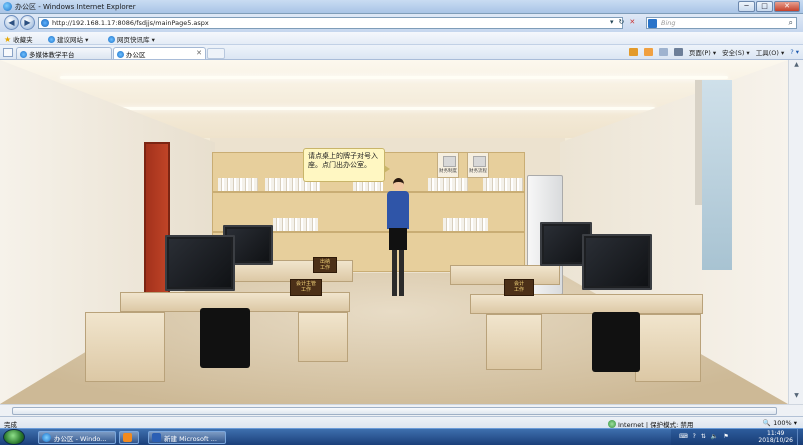 The image size is (803, 445). I want to click on clock-date: 2018/10/26, so click(775, 440).